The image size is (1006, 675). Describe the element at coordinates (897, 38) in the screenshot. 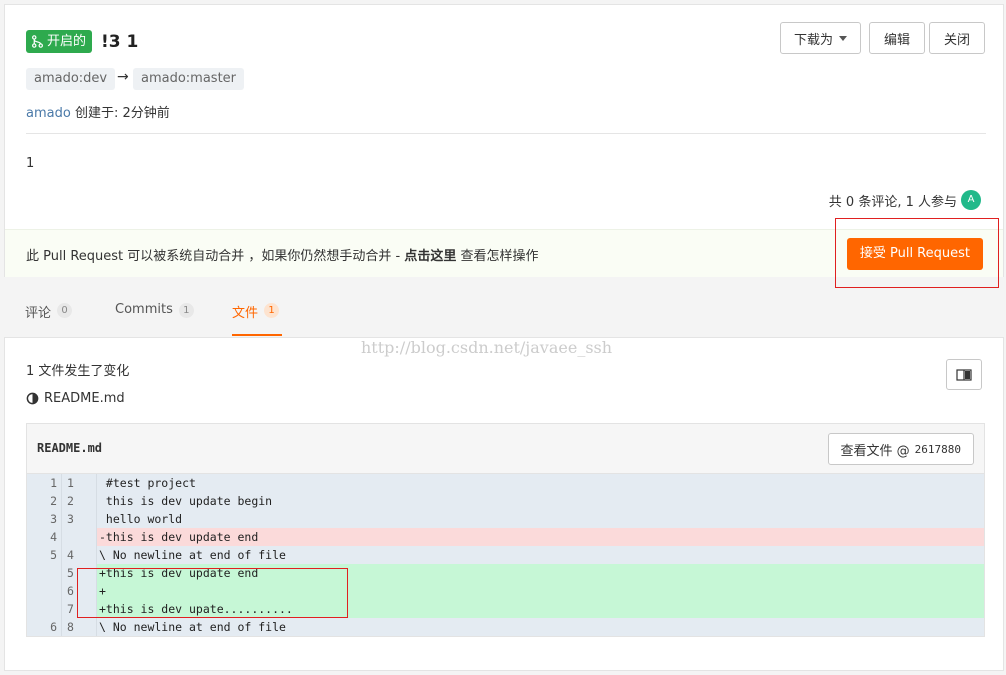

I see `edit-button: 编辑` at that location.